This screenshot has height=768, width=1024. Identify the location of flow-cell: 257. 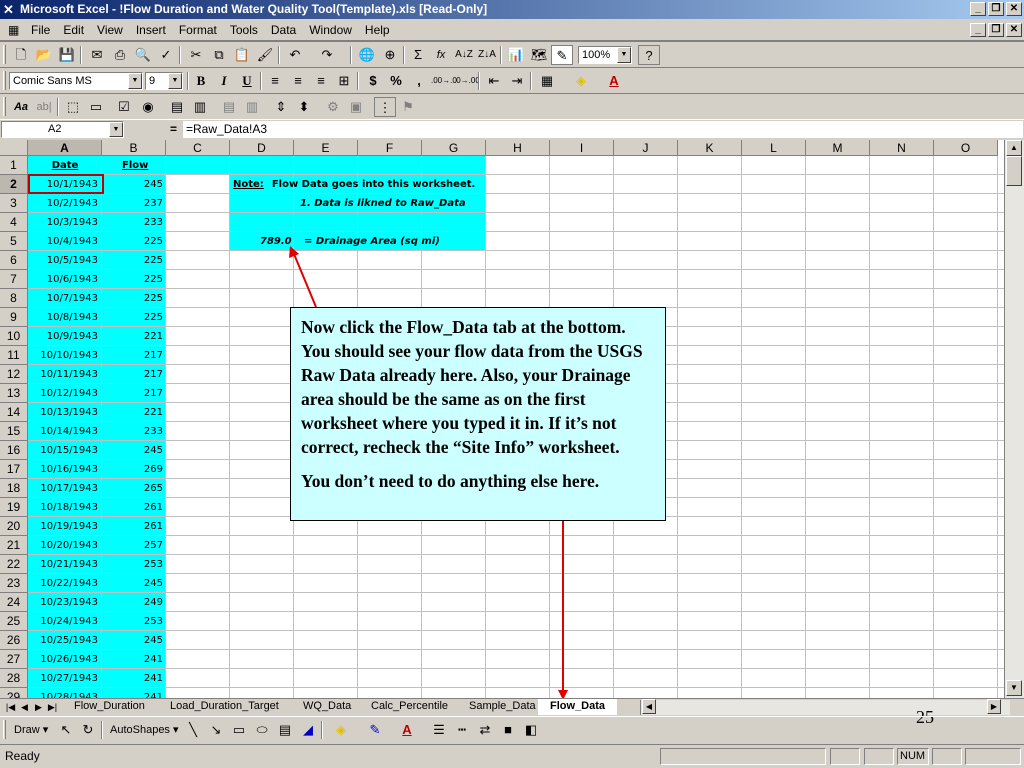
(134, 545).